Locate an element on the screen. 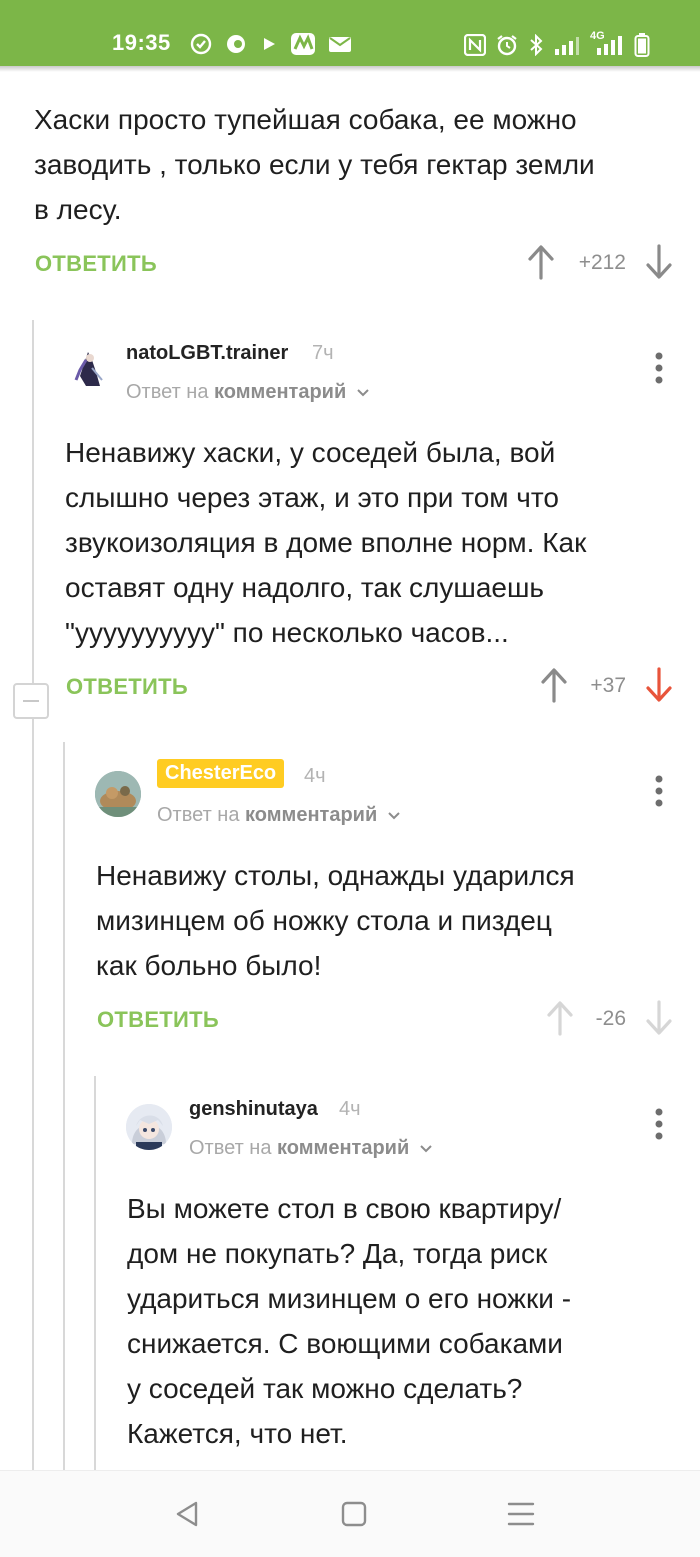 The image size is (700, 1557). bluetooth-icon is located at coordinates (536, 45).